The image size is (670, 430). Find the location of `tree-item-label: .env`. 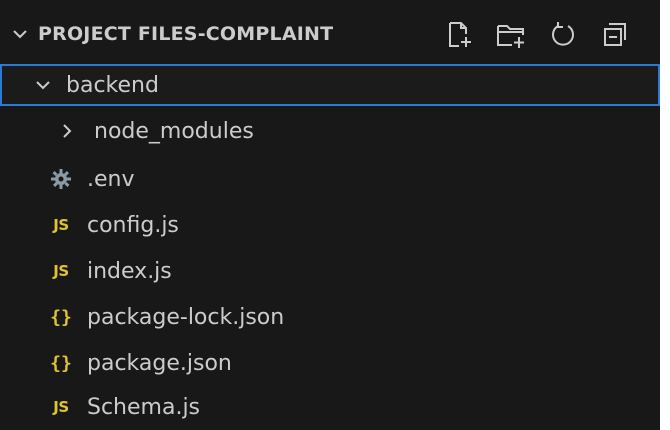

tree-item-label: .env is located at coordinates (111, 179).